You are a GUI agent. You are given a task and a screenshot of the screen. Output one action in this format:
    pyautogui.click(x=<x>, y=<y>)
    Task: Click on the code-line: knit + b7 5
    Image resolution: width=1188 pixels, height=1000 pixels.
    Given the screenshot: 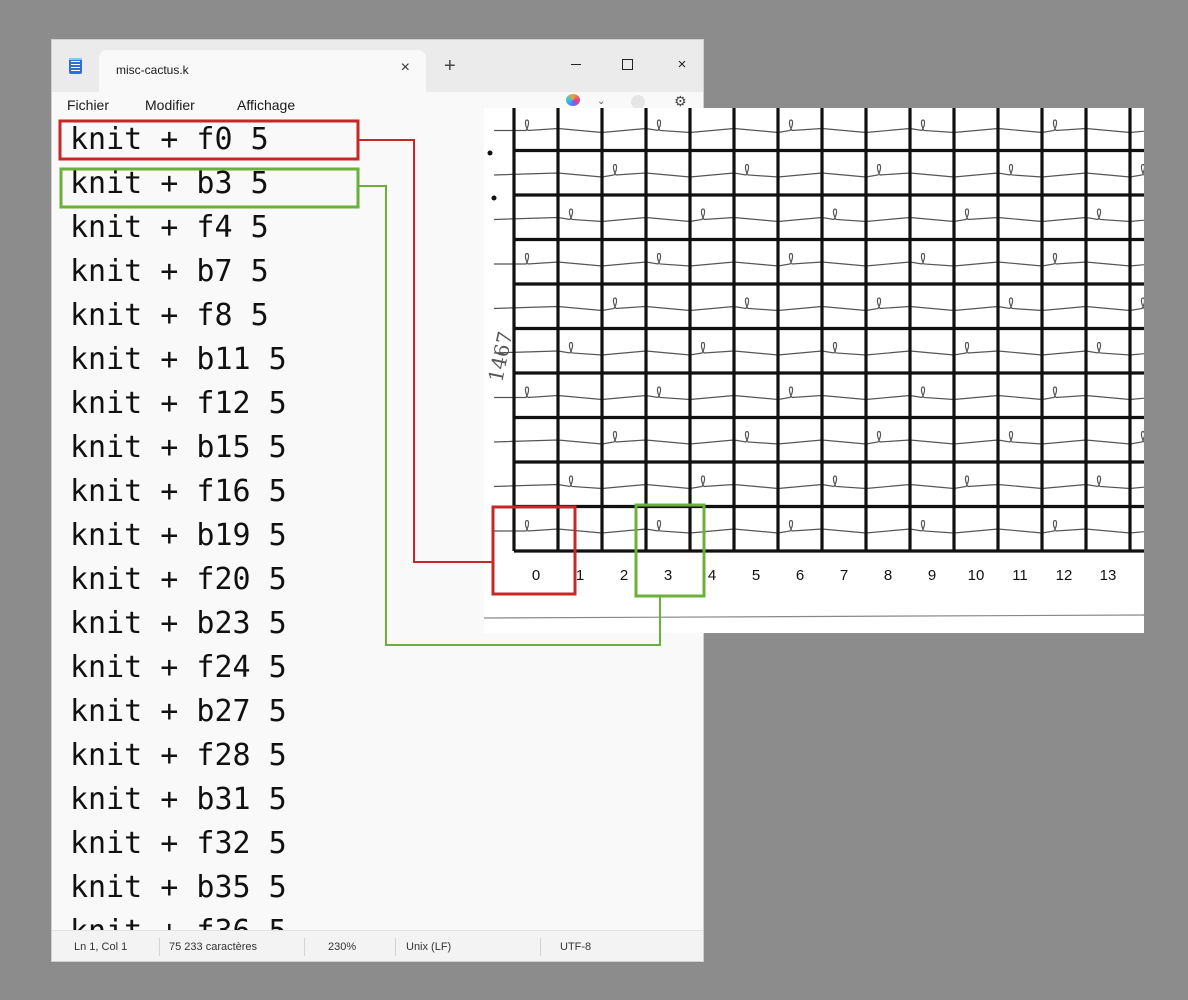 What is the action you would take?
    pyautogui.click(x=169, y=271)
    